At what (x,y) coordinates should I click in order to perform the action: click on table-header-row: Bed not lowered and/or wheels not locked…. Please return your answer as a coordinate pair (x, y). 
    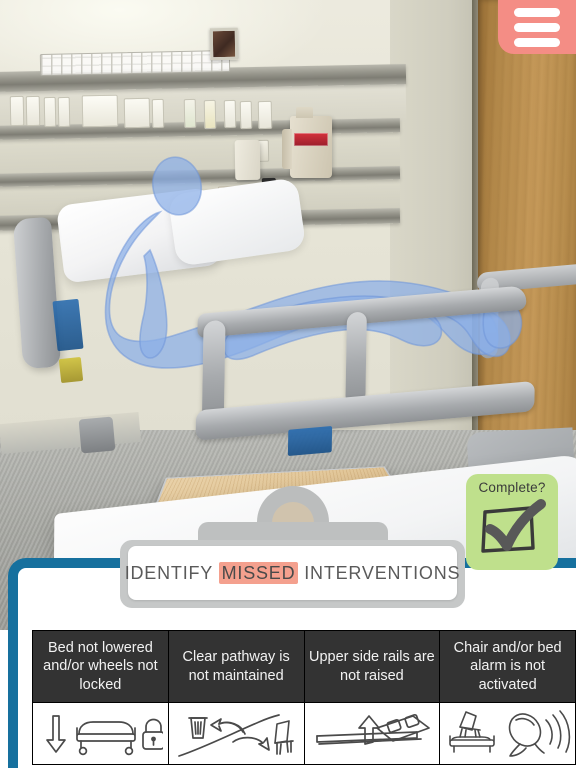
    Looking at the image, I should click on (304, 666).